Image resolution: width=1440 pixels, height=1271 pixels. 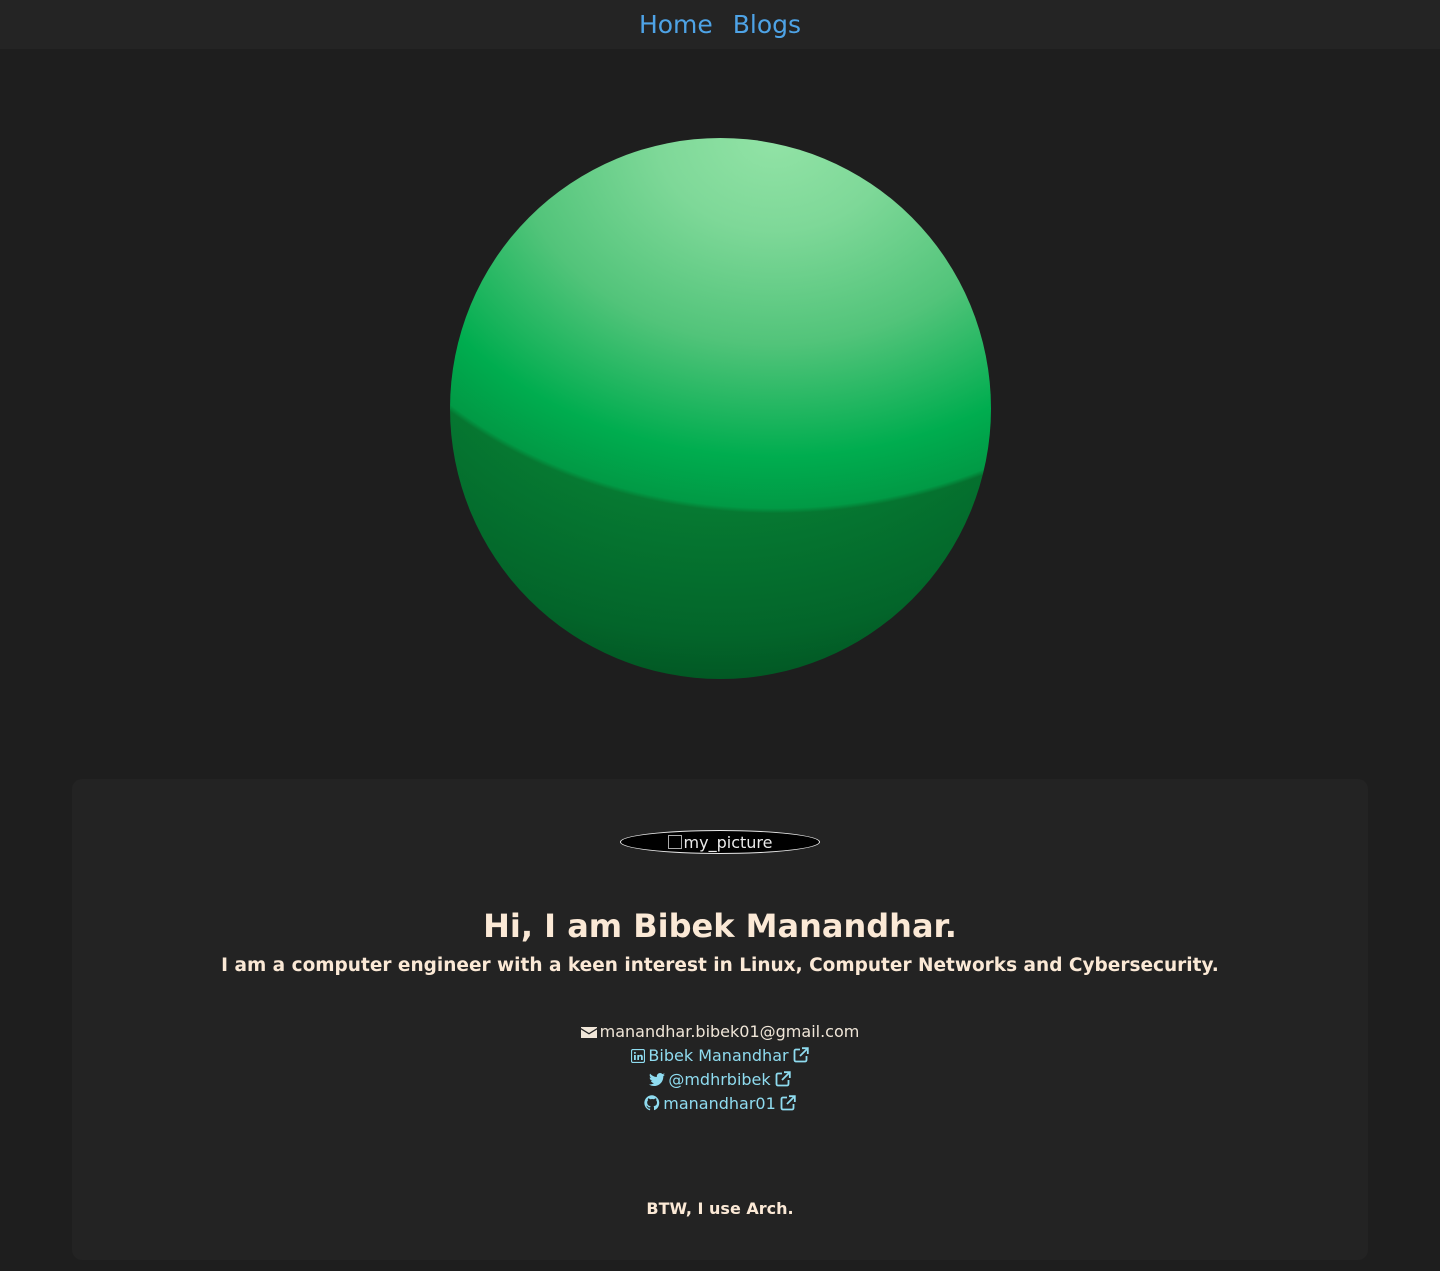 I want to click on github-text: manandhar01, so click(x=719, y=1103).